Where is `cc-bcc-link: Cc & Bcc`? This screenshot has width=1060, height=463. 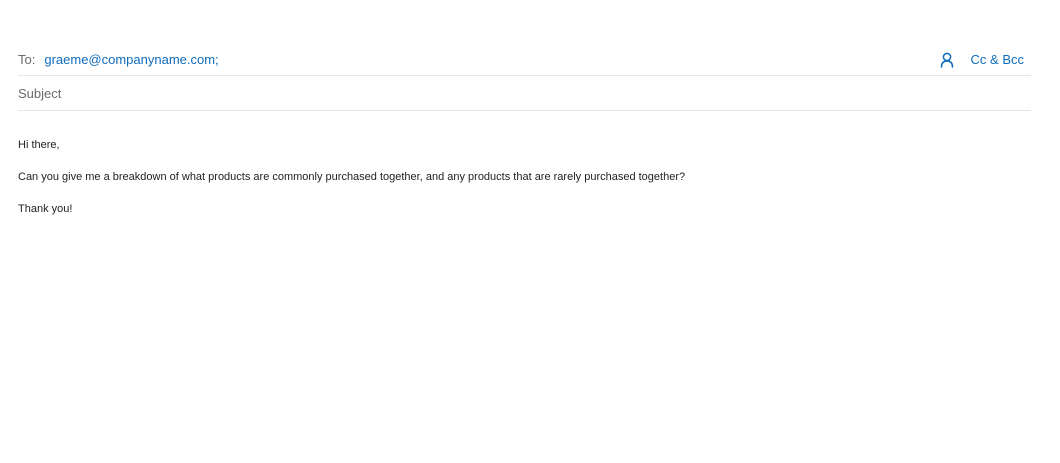 cc-bcc-link: Cc & Bcc is located at coordinates (997, 59).